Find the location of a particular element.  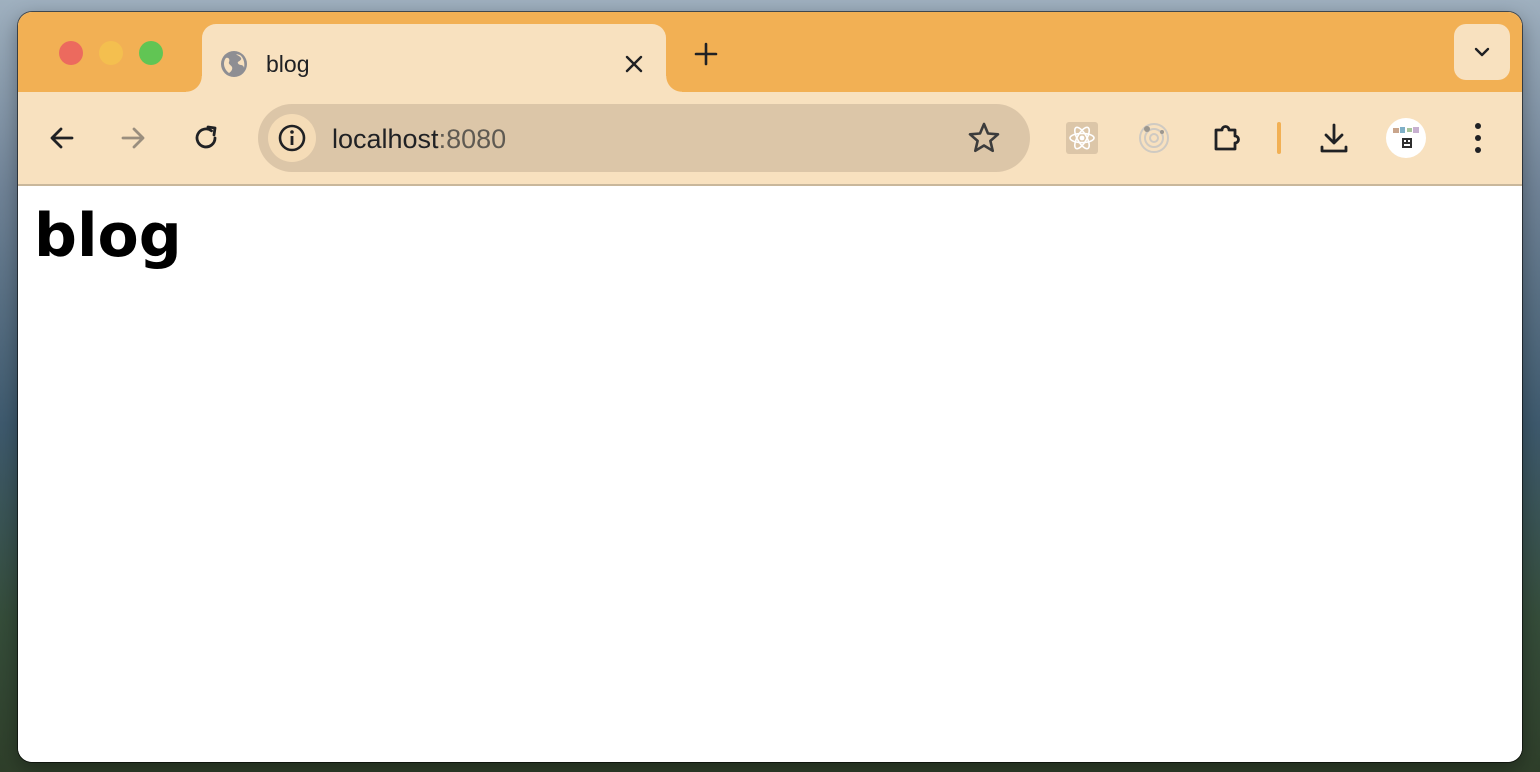

avatar is located at coordinates (1406, 138).